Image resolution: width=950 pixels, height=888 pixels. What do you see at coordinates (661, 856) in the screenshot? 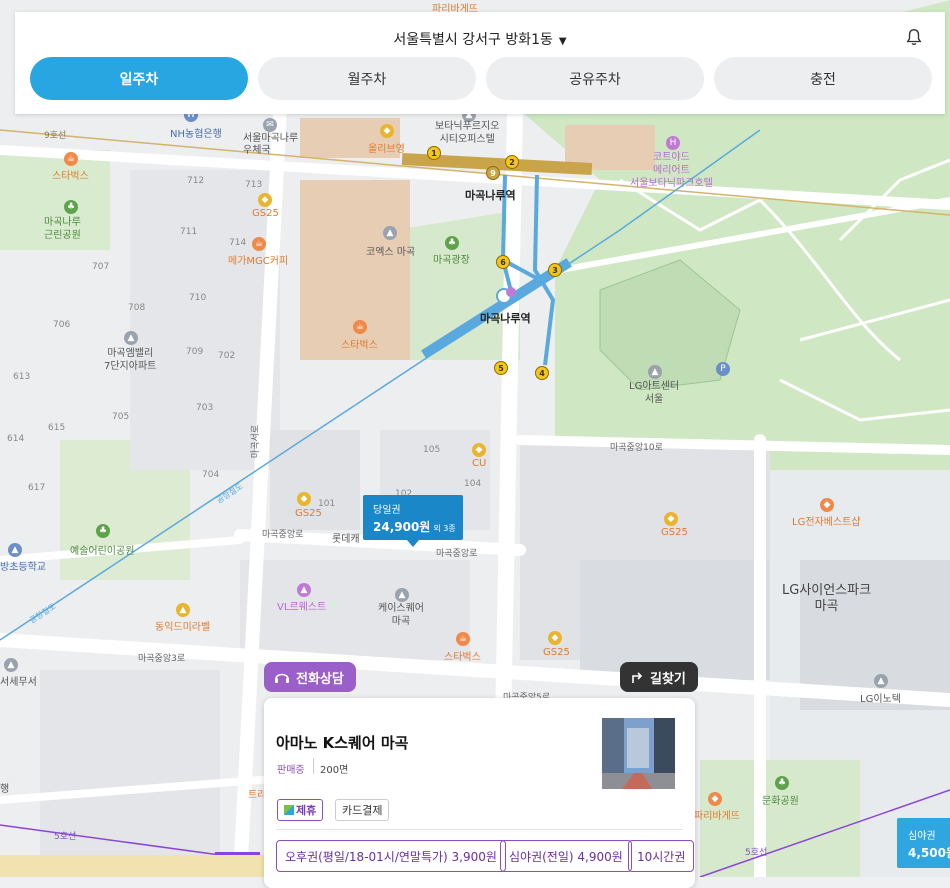
I see `price-option: 10시간권` at bounding box center [661, 856].